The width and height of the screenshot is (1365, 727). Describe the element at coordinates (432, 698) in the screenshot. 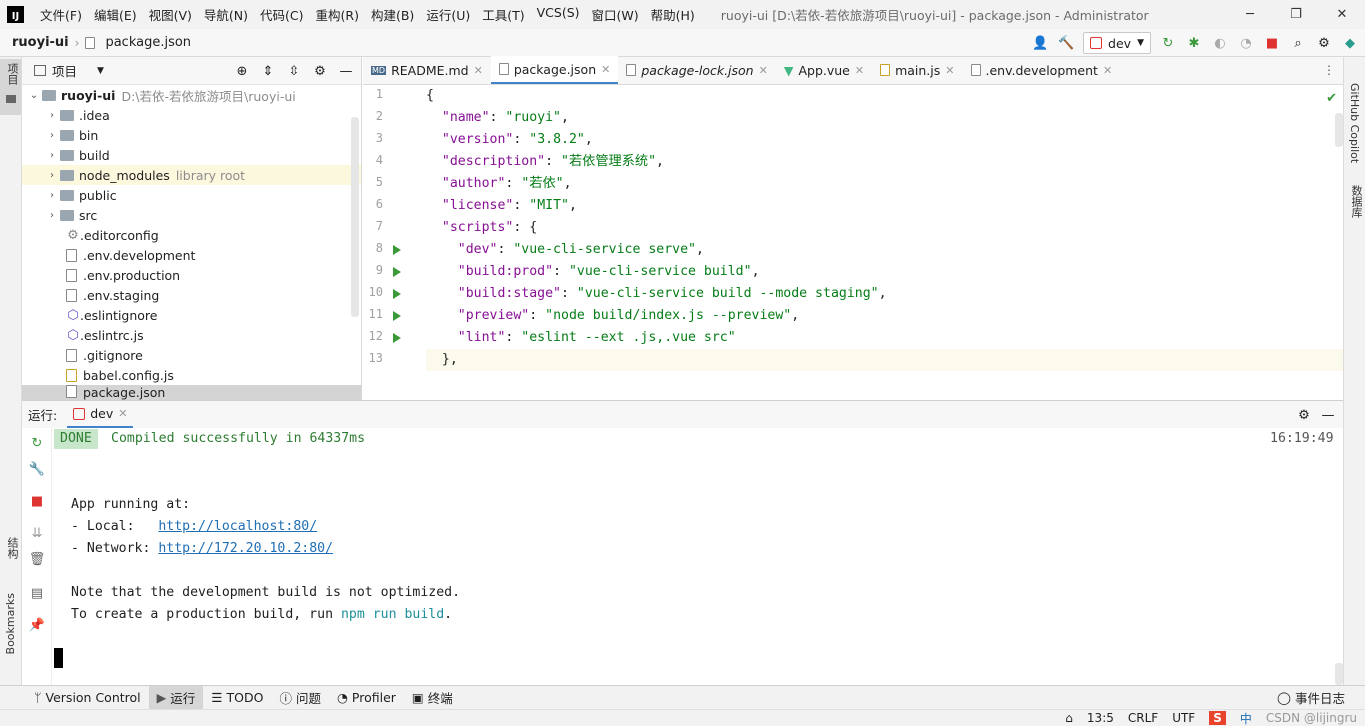

I see `tool-terminal: ▣ 终端` at that location.